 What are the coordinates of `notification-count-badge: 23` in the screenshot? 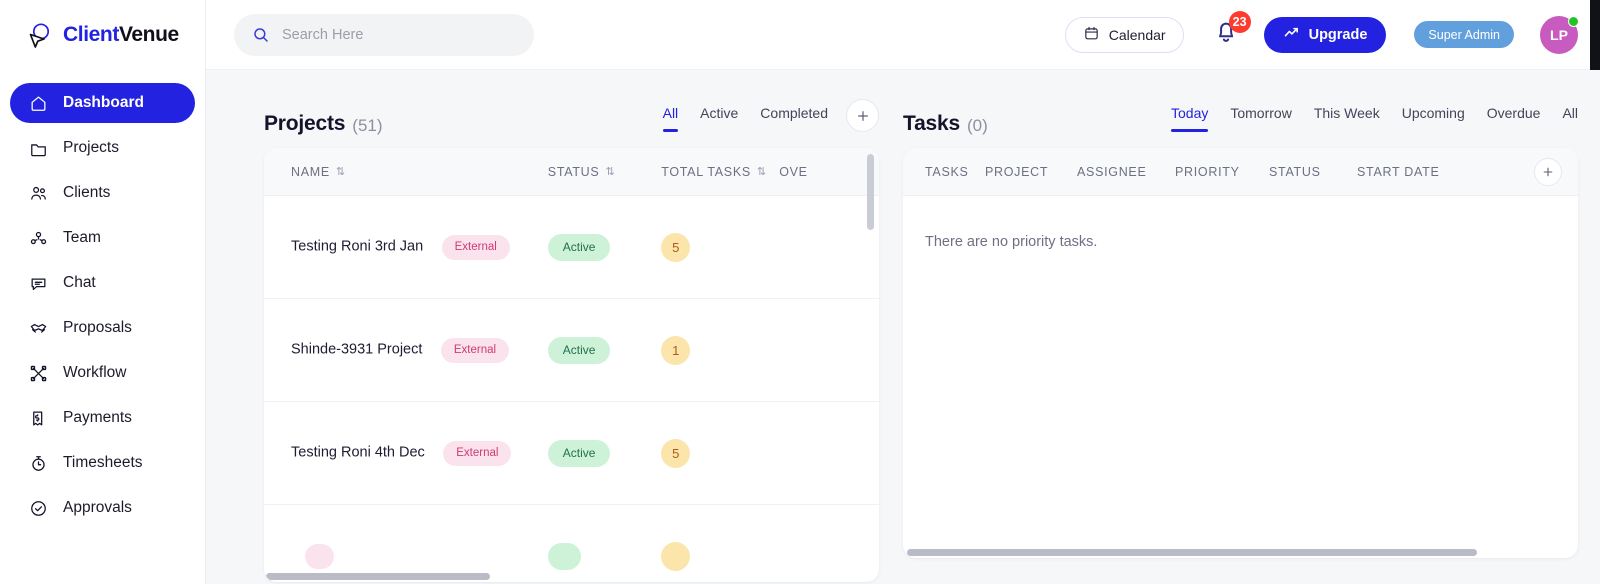 It's located at (1239, 21).